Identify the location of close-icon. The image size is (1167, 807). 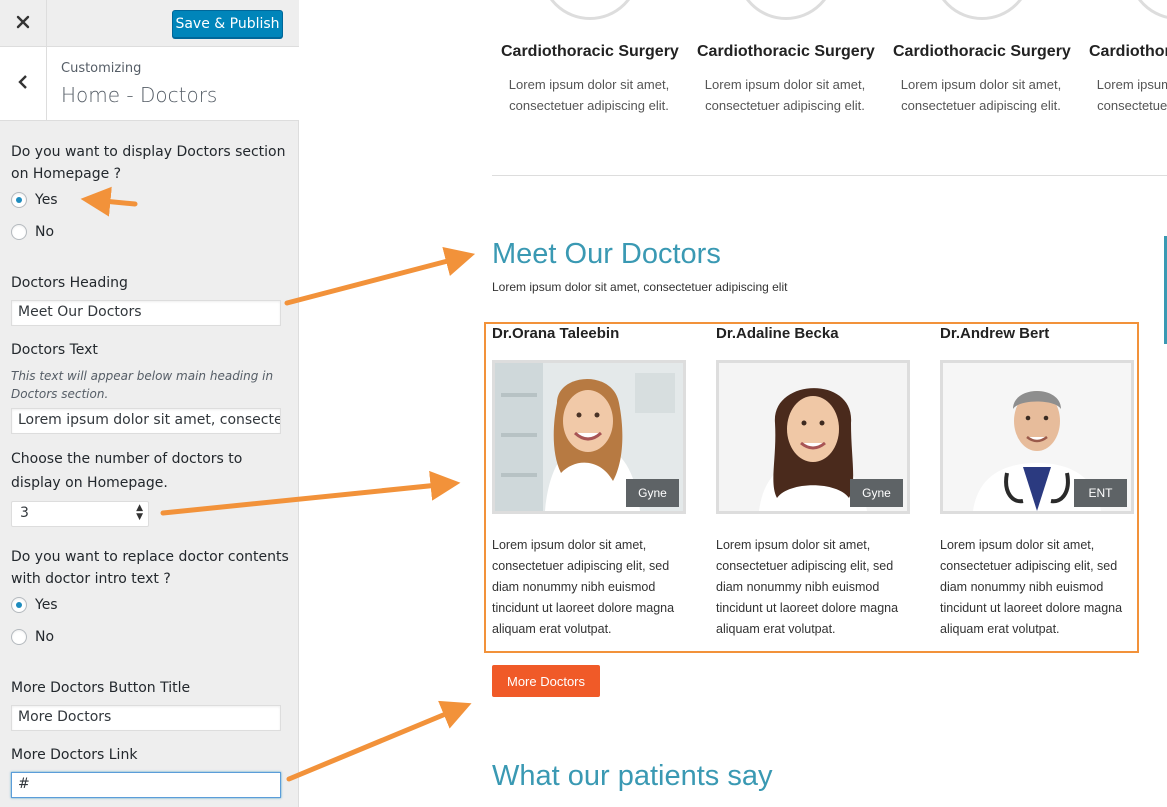
(23, 23).